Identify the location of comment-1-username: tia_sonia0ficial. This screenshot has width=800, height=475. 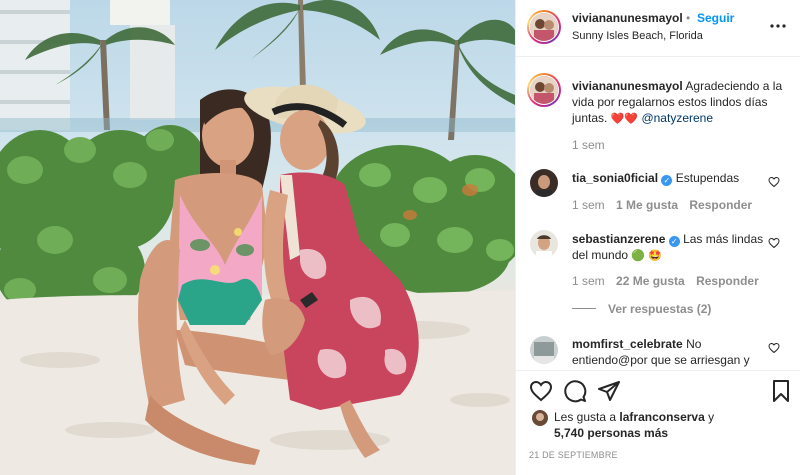
(615, 178).